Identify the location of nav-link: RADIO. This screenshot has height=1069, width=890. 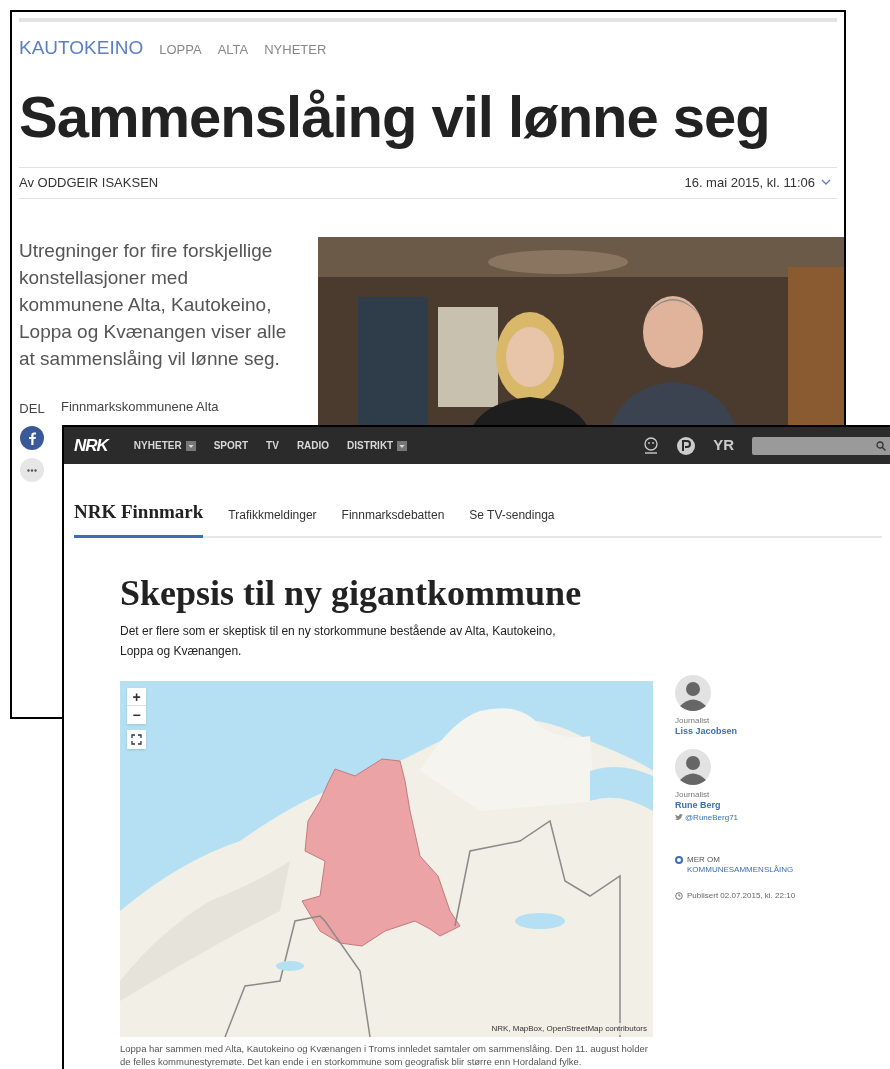
(313, 445).